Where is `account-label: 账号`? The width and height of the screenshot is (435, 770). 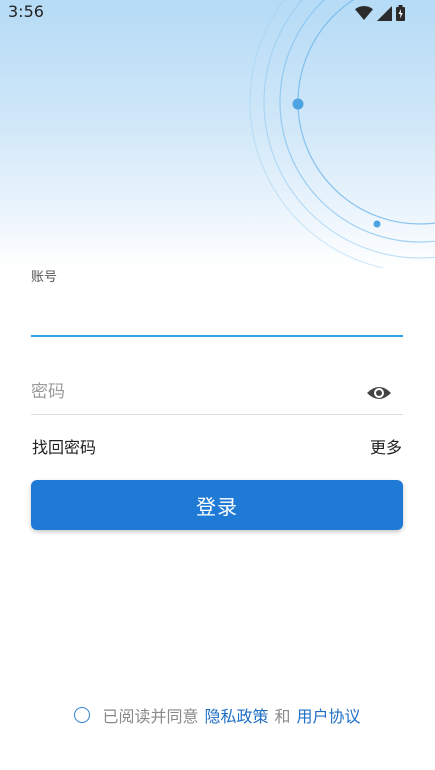
account-label: 账号 is located at coordinates (44, 277).